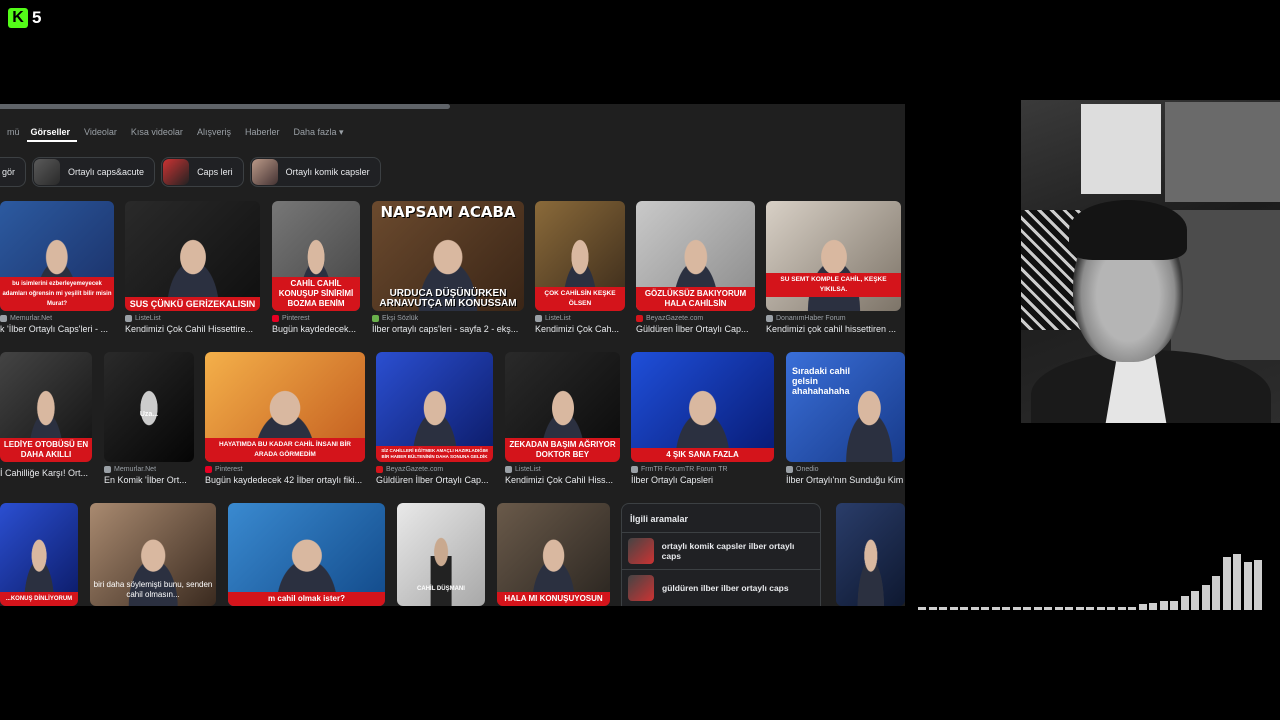 This screenshot has width=1280, height=720. I want to click on image-result: ...KONUŞ DİNLİYORUM, so click(39, 554).